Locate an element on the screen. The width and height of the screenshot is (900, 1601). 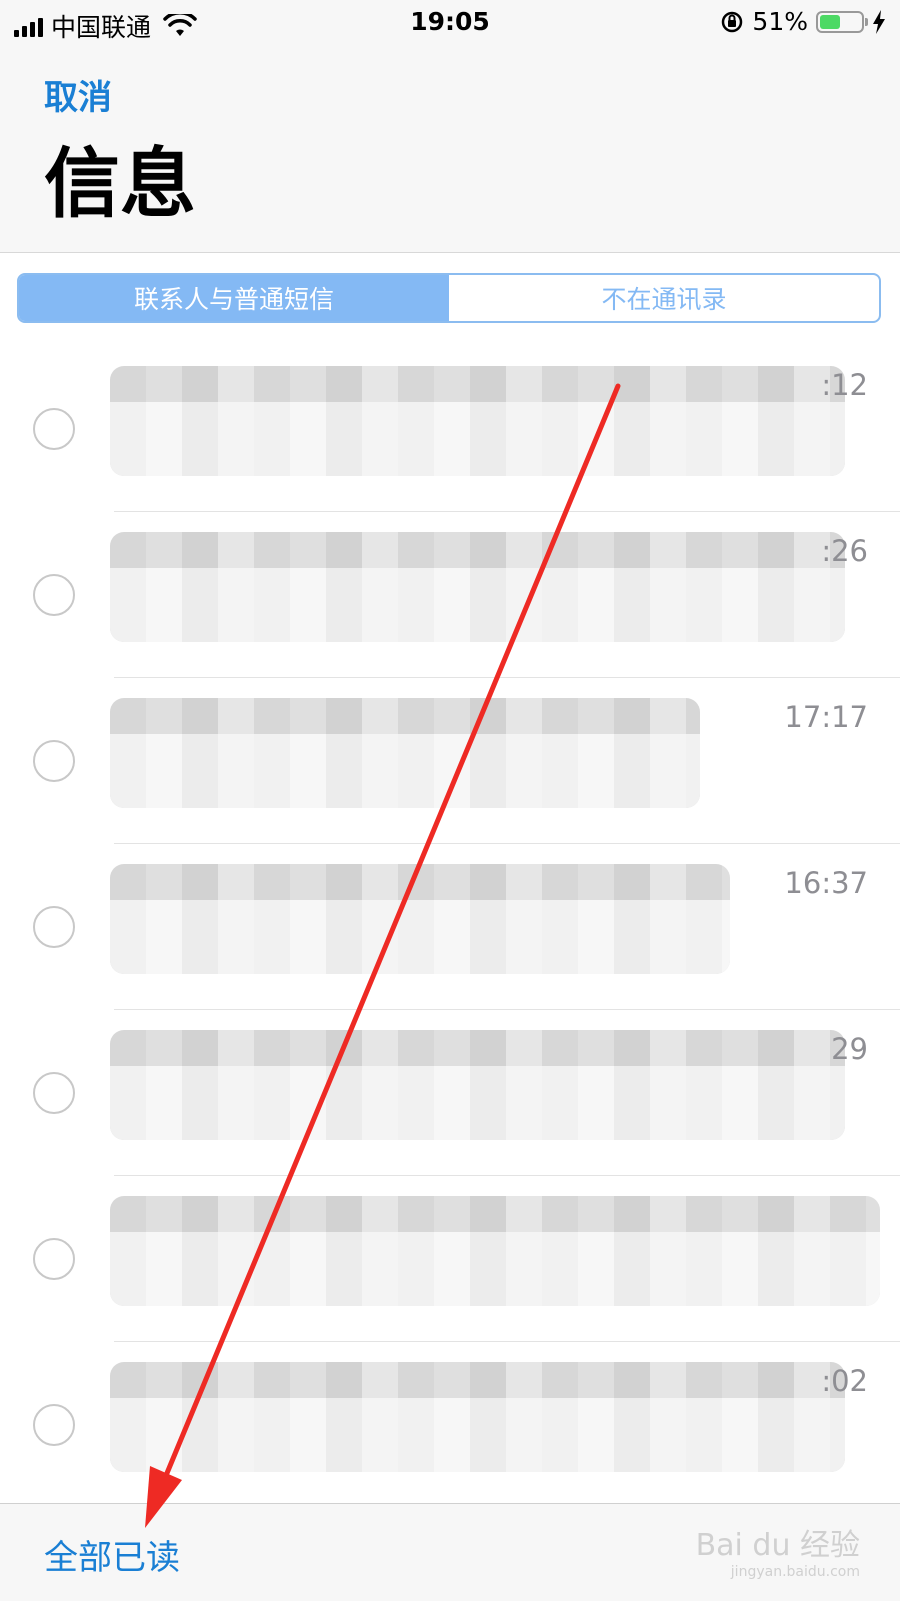
segmented-control: 联系人与普通短信 不在通讯录 is located at coordinates (449, 298).